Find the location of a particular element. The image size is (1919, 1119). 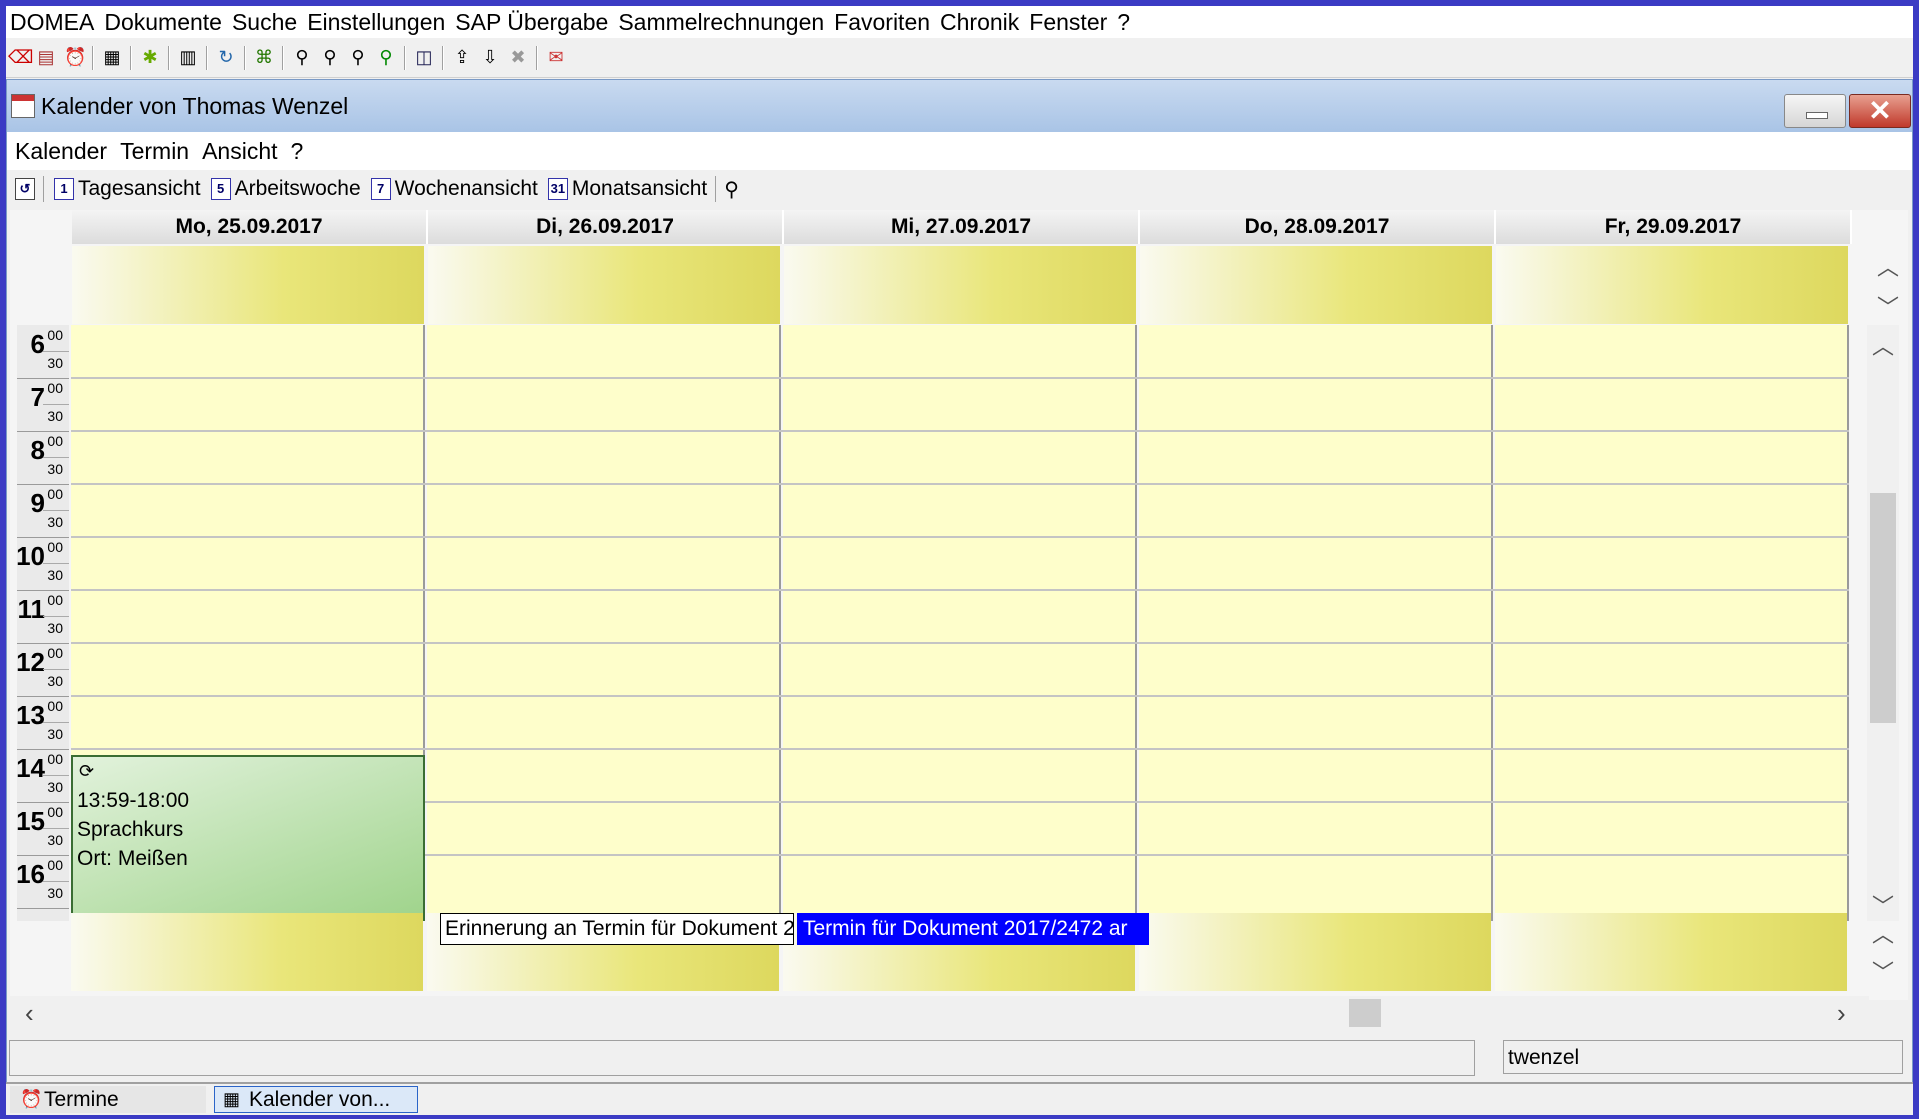

refresh-icon: ↻ is located at coordinates (226, 57).